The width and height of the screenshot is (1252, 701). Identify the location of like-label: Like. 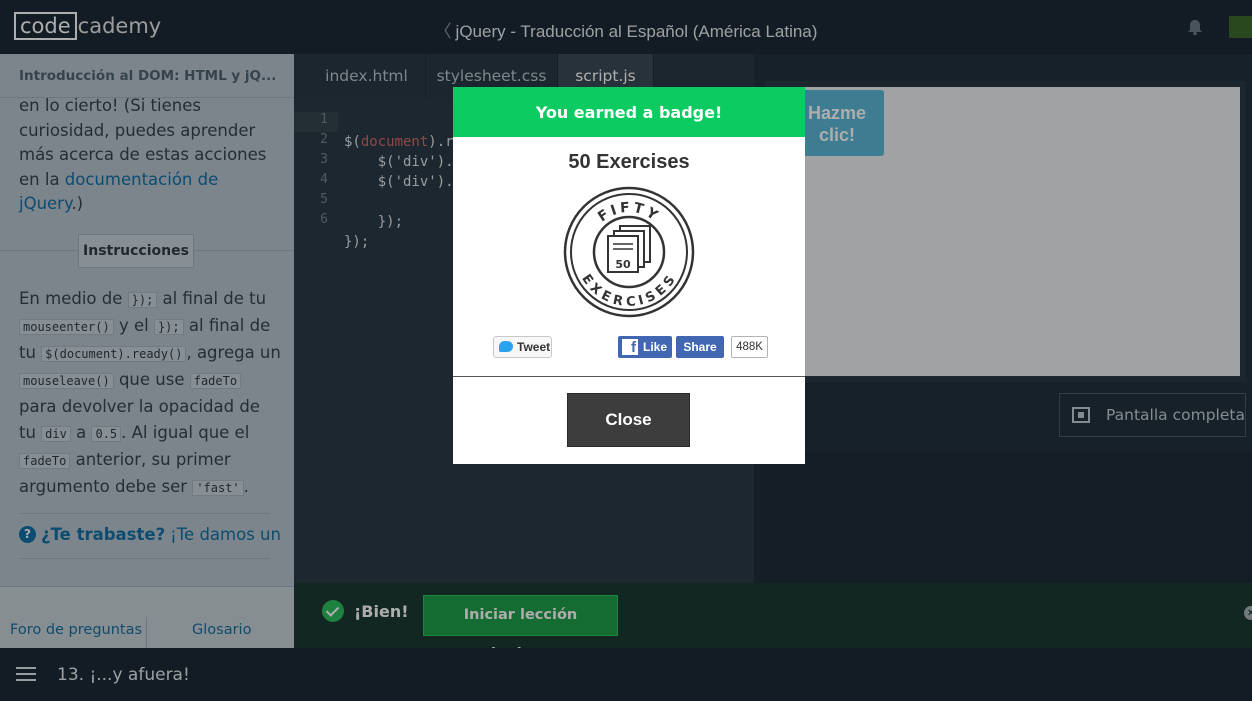
(655, 347).